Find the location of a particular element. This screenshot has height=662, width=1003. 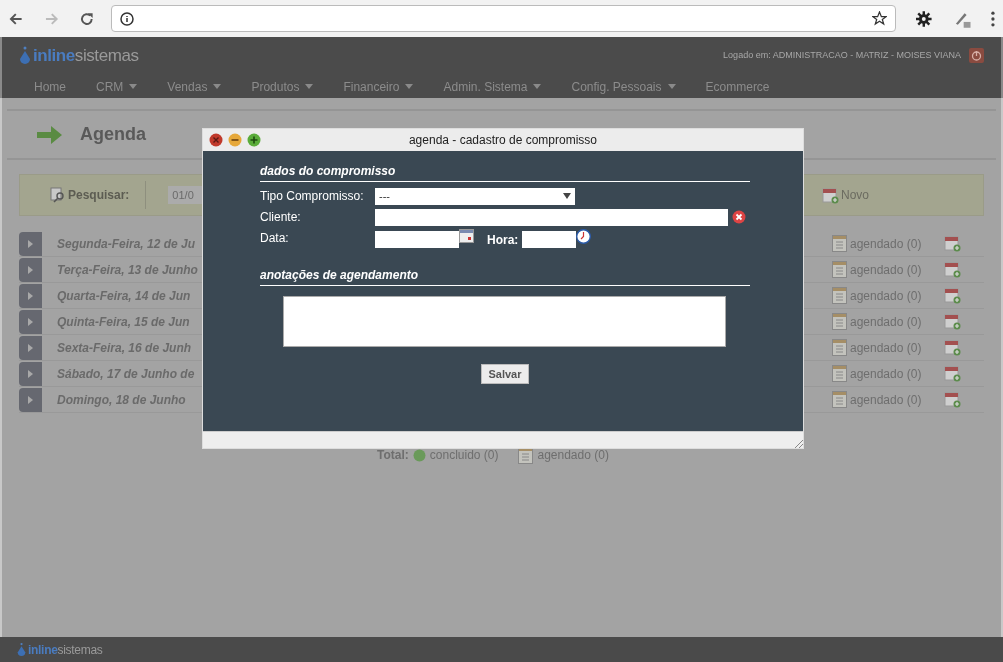

logged-in-text: Logado em: ADMINISTRACAO - MATRIZ - MOISES VIANA is located at coordinates (842, 55).